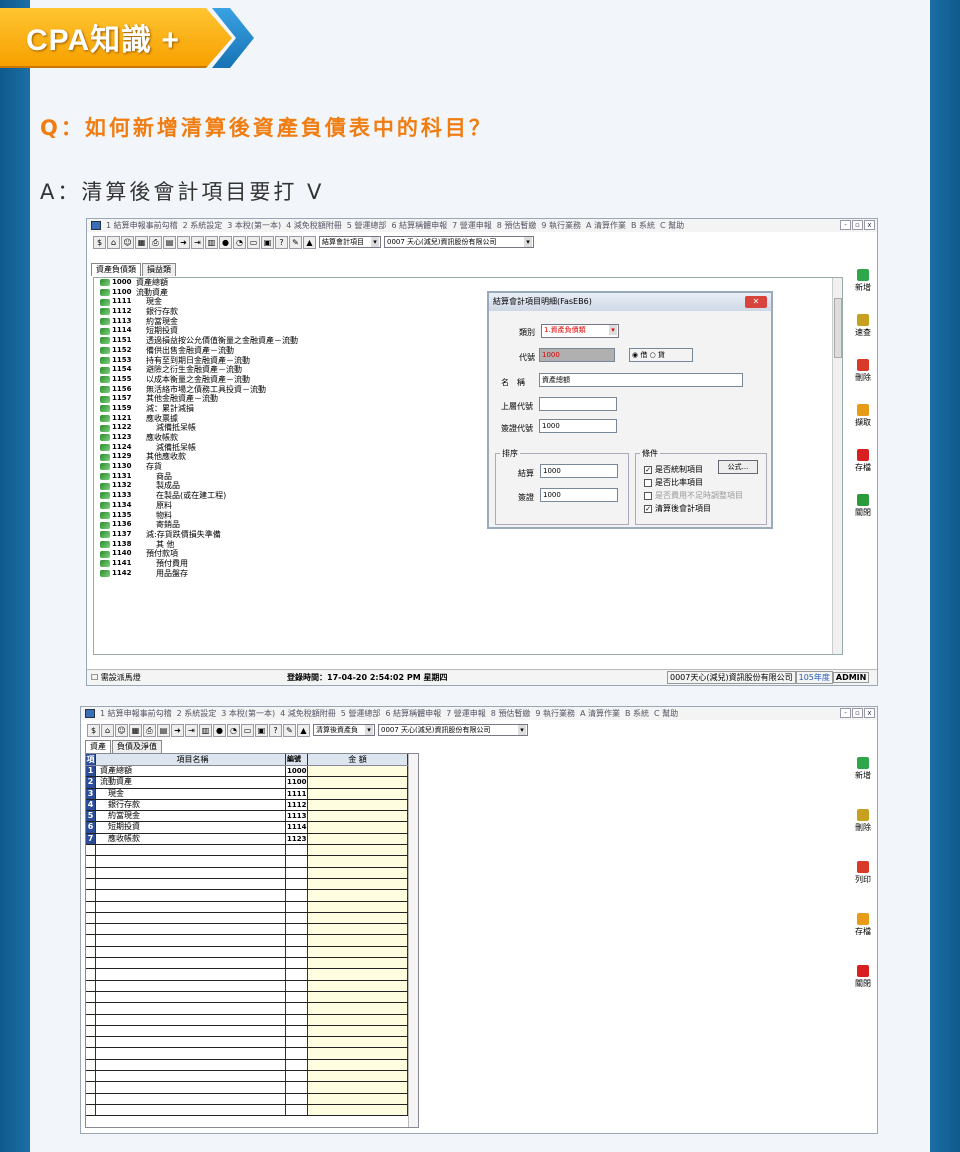 The height and width of the screenshot is (1152, 960). I want to click on menu-item: 3 本稅(第一本), so click(254, 225).